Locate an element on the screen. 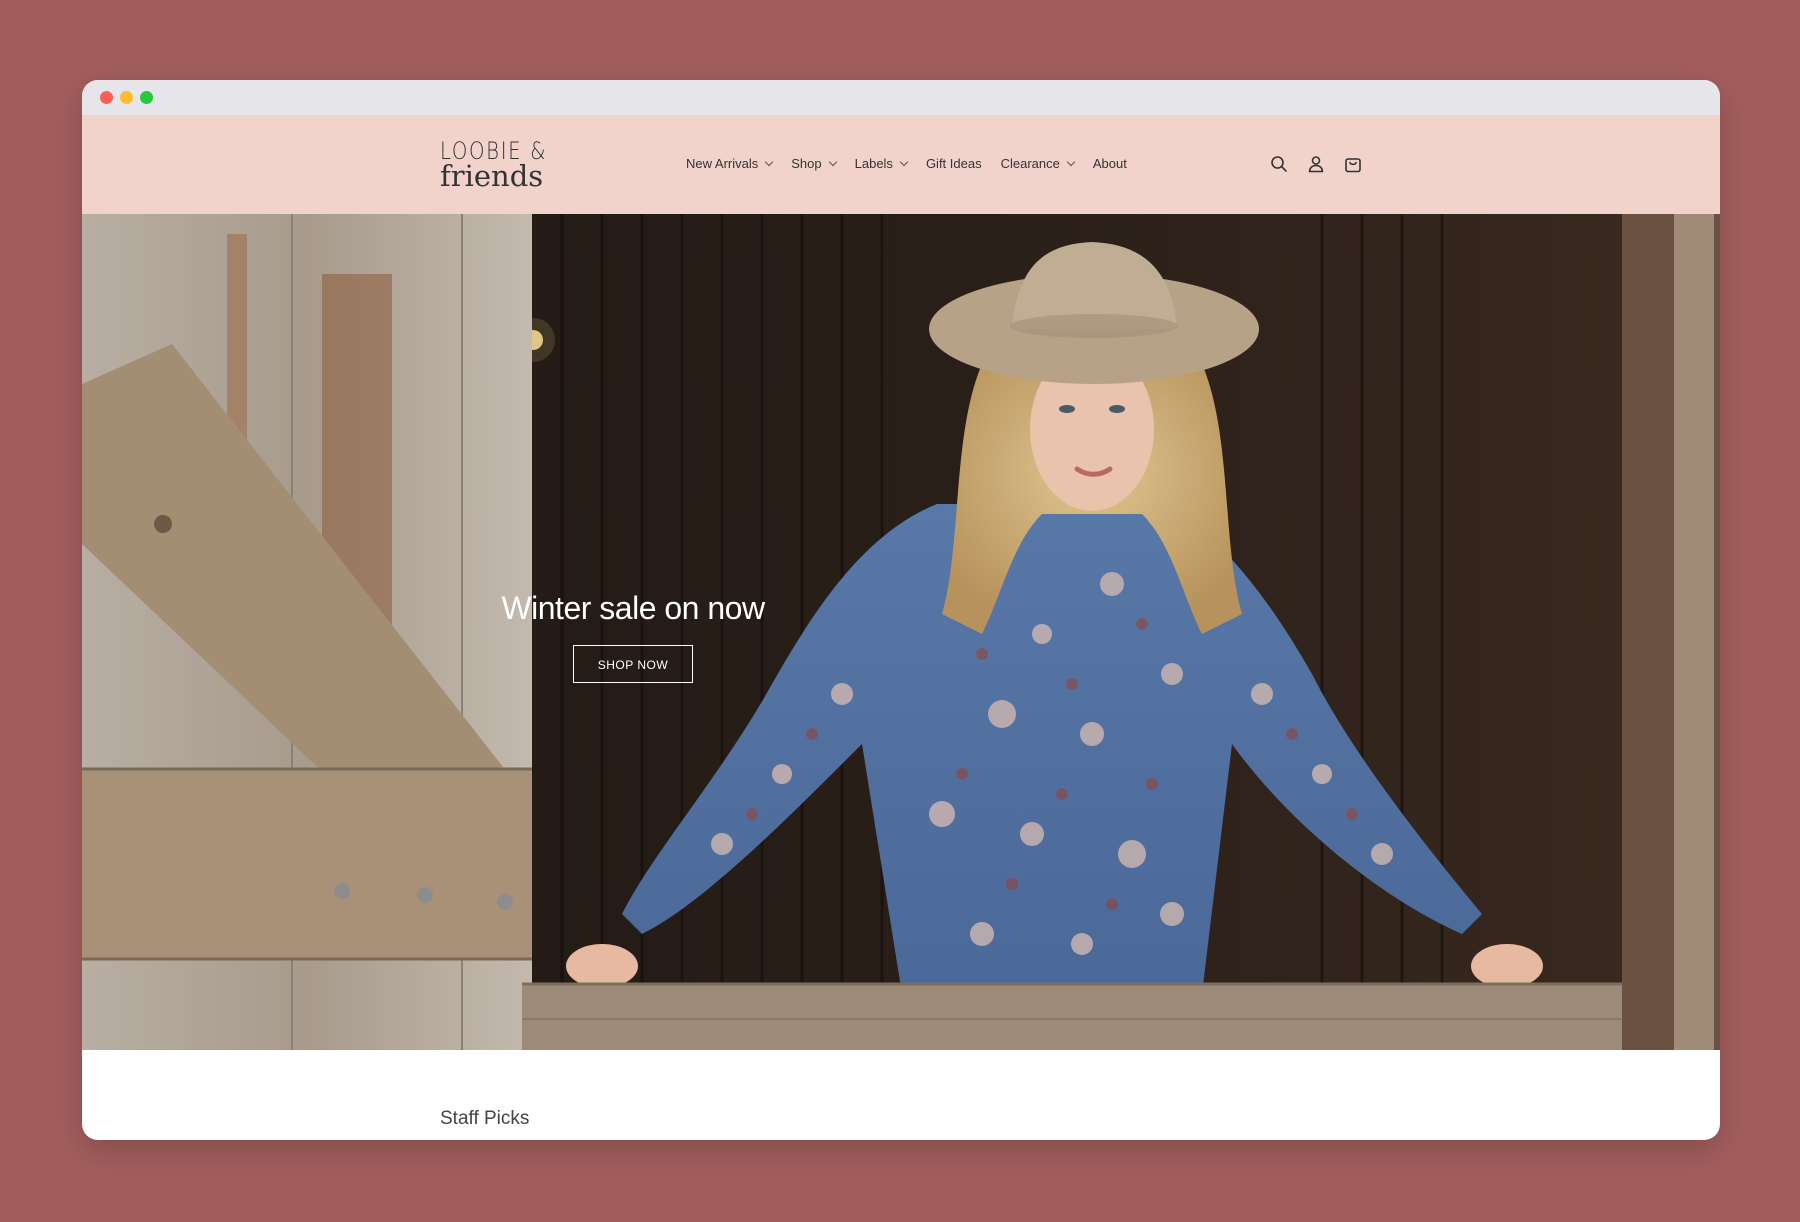 This screenshot has height=1222, width=1800. close-window-button is located at coordinates (106, 97).